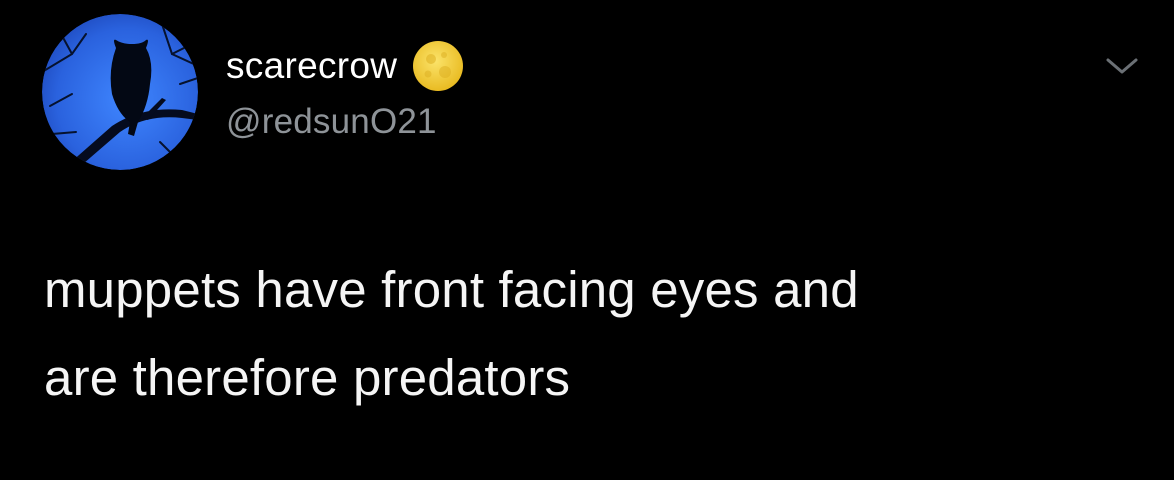  I want to click on avatar, so click(120, 92).